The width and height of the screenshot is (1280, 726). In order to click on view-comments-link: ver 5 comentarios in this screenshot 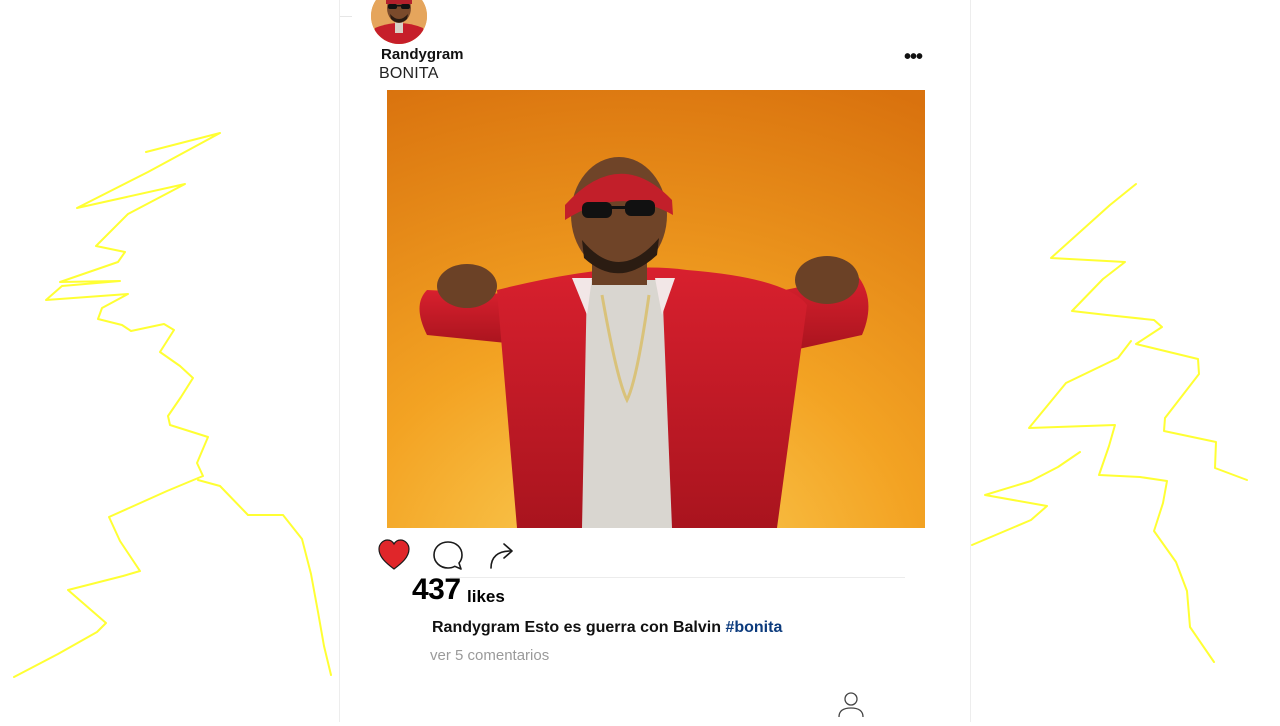, I will do `click(489, 655)`.